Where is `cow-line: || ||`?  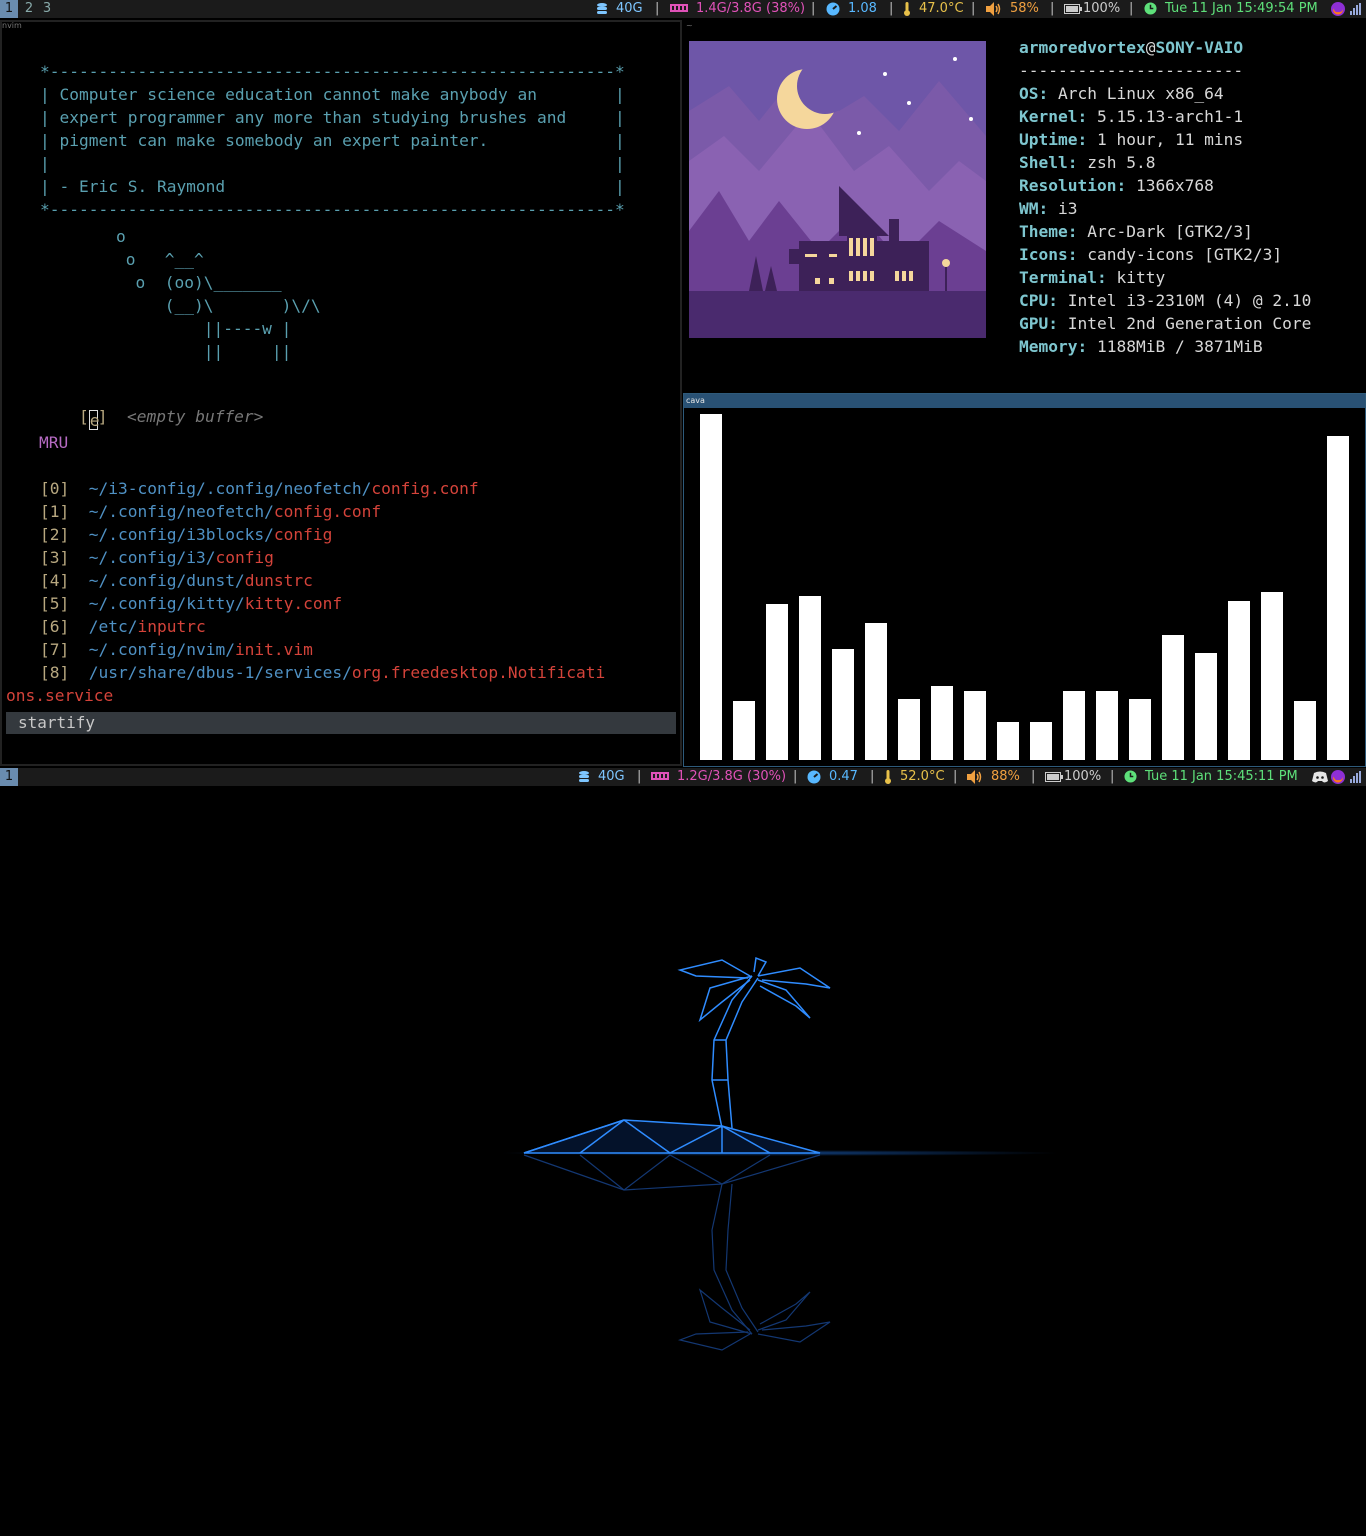
cow-line: || || is located at coordinates (204, 351).